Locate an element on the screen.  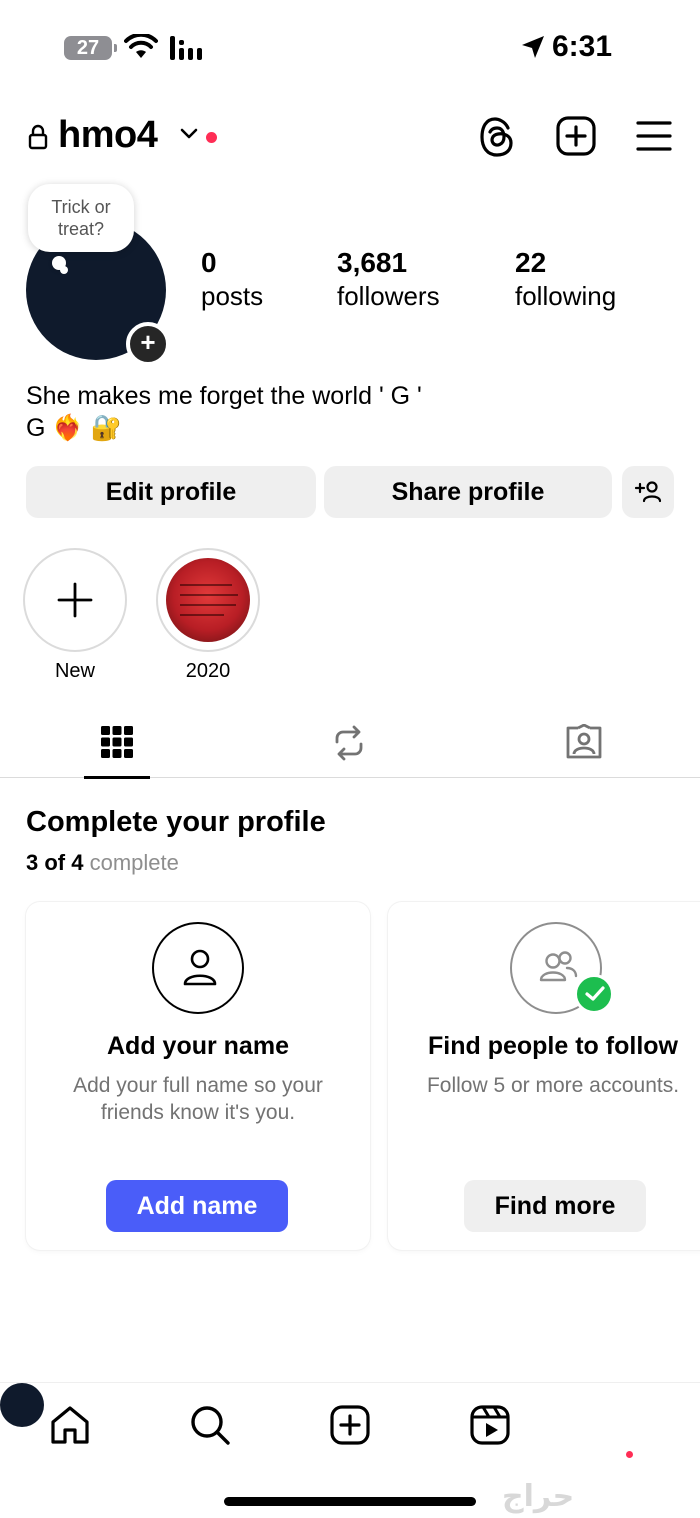
progress-suffix: complete is located at coordinates (134, 862).